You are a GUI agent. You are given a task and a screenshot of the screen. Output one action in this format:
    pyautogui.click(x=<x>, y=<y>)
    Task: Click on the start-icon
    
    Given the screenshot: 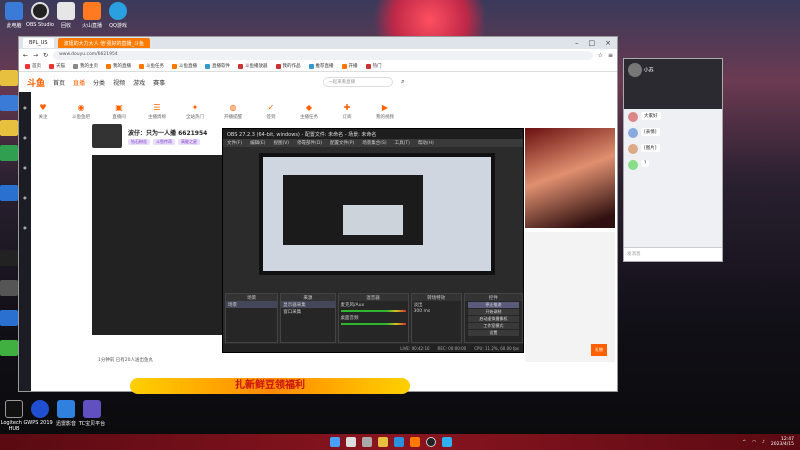 What is the action you would take?
    pyautogui.click(x=335, y=442)
    